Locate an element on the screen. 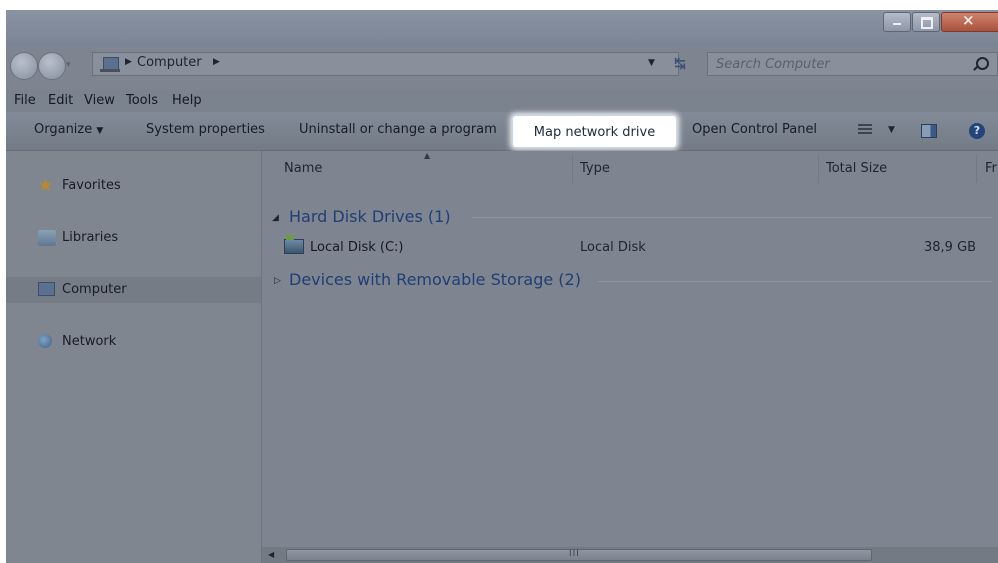 This screenshot has height=563, width=998. uninstall-program-button: Uninstall or change a program is located at coordinates (398, 129).